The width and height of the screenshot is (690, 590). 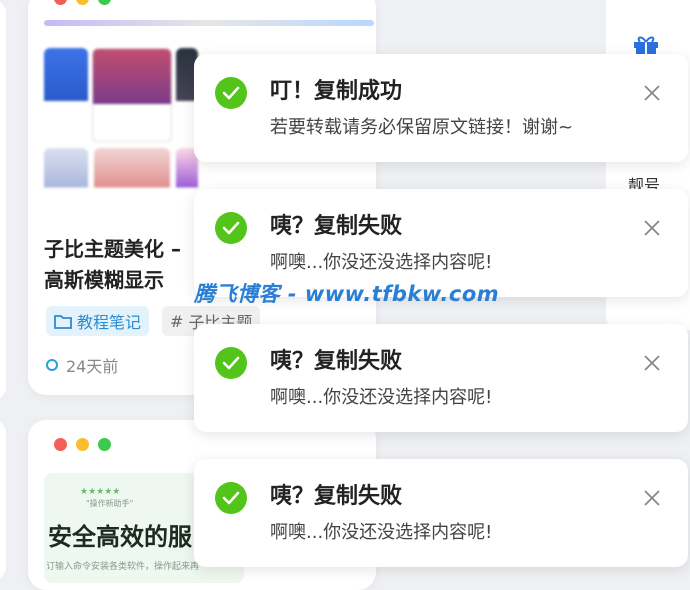 What do you see at coordinates (3, 500) in the screenshot?
I see `left-edge-card-lower` at bounding box center [3, 500].